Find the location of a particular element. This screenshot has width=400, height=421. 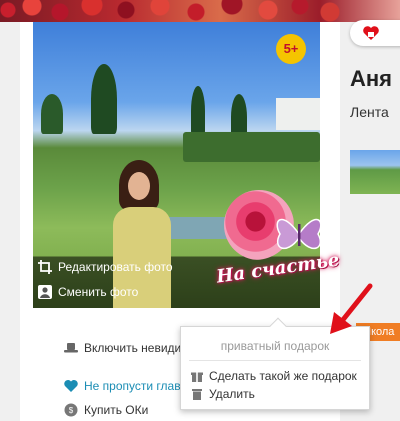

edit-photo-link: Редактировать фото is located at coordinates (105, 267).